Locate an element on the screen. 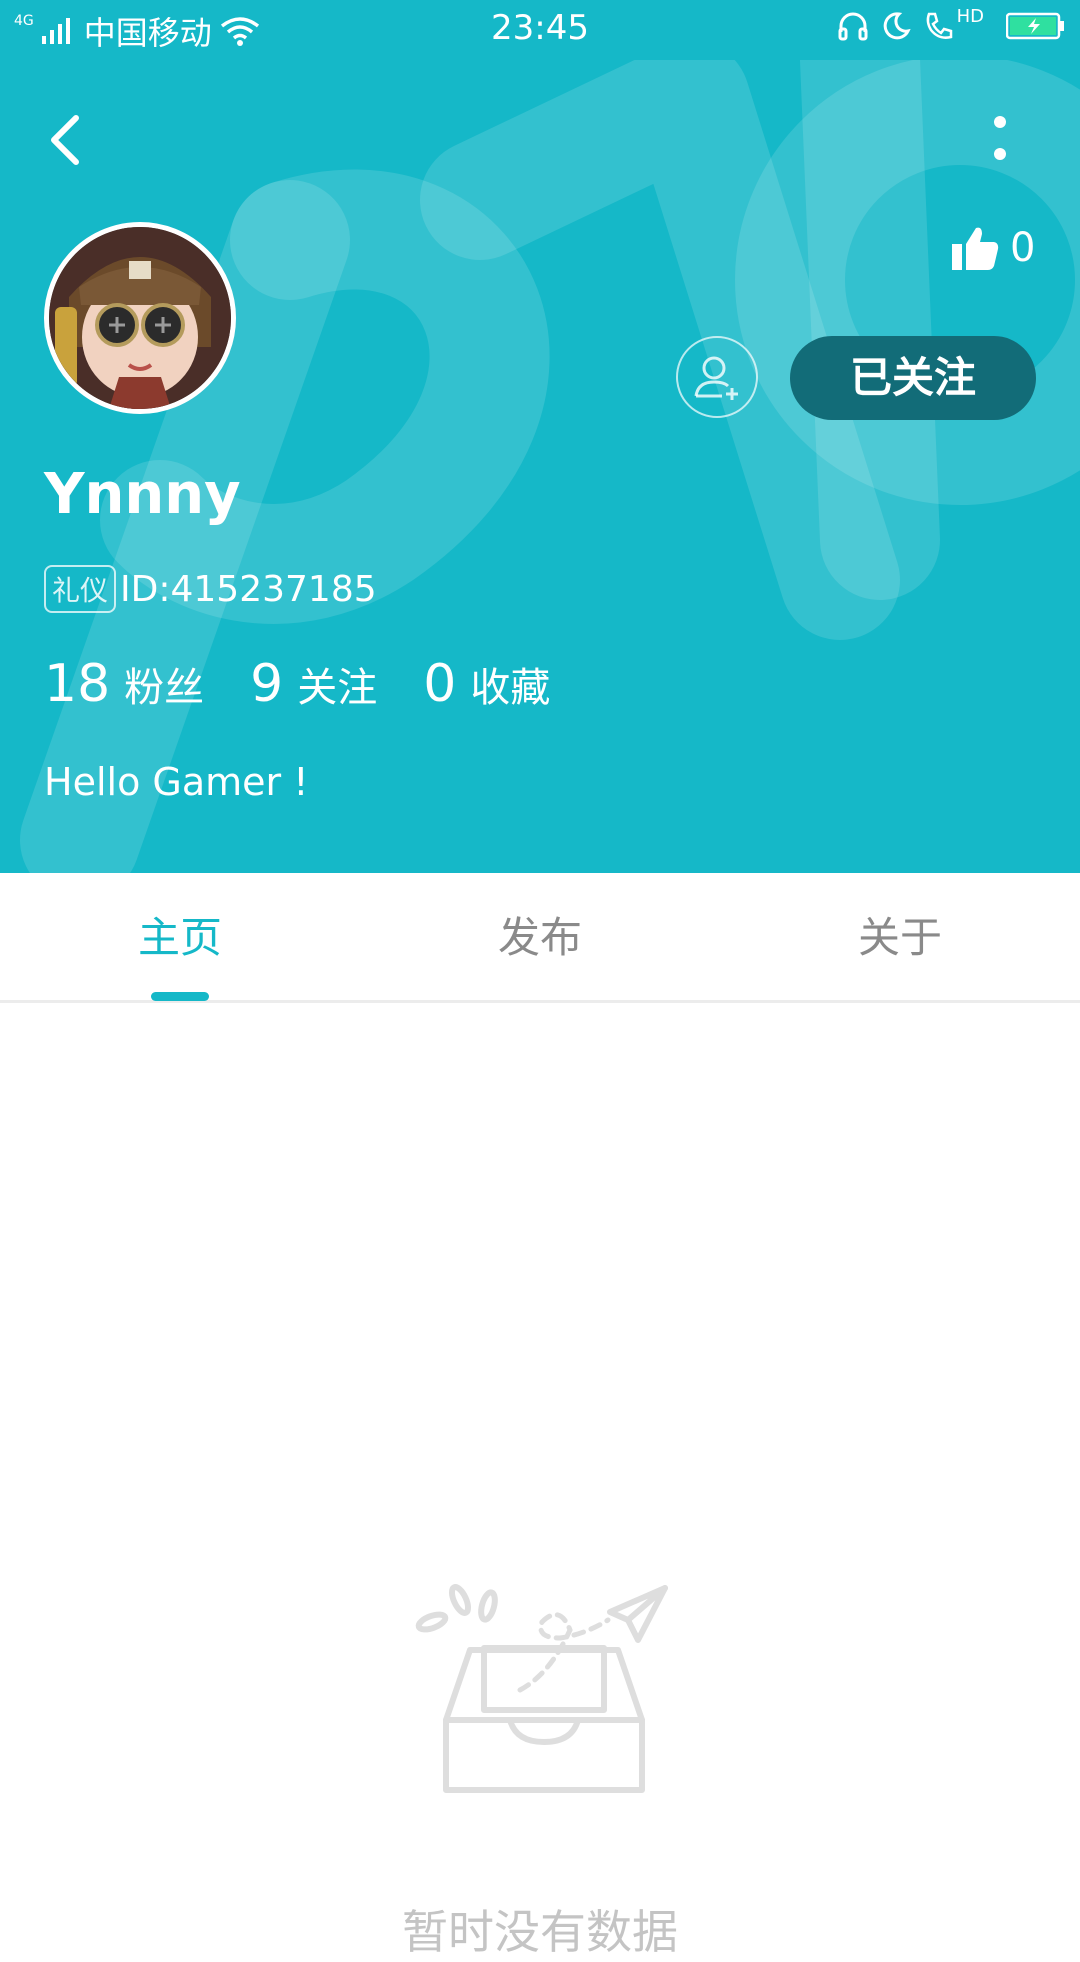  tab-bar: 主页 发布 关于 is located at coordinates (540, 938).